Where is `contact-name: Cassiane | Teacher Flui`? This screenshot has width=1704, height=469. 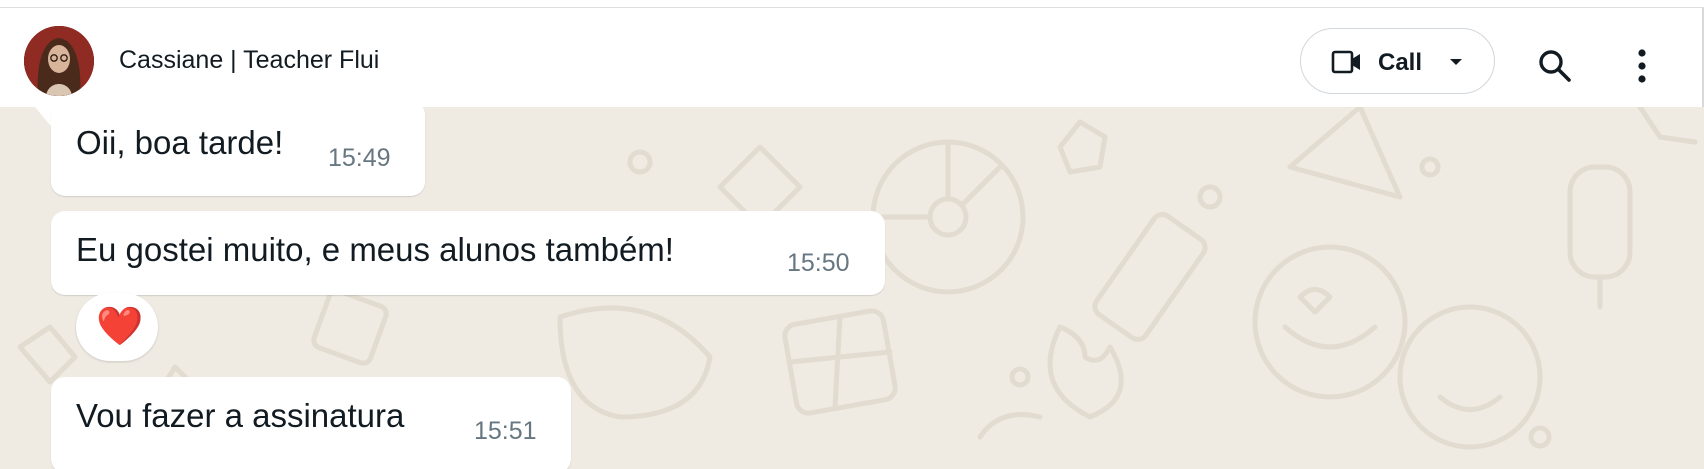
contact-name: Cassiane | Teacher Flui is located at coordinates (249, 60).